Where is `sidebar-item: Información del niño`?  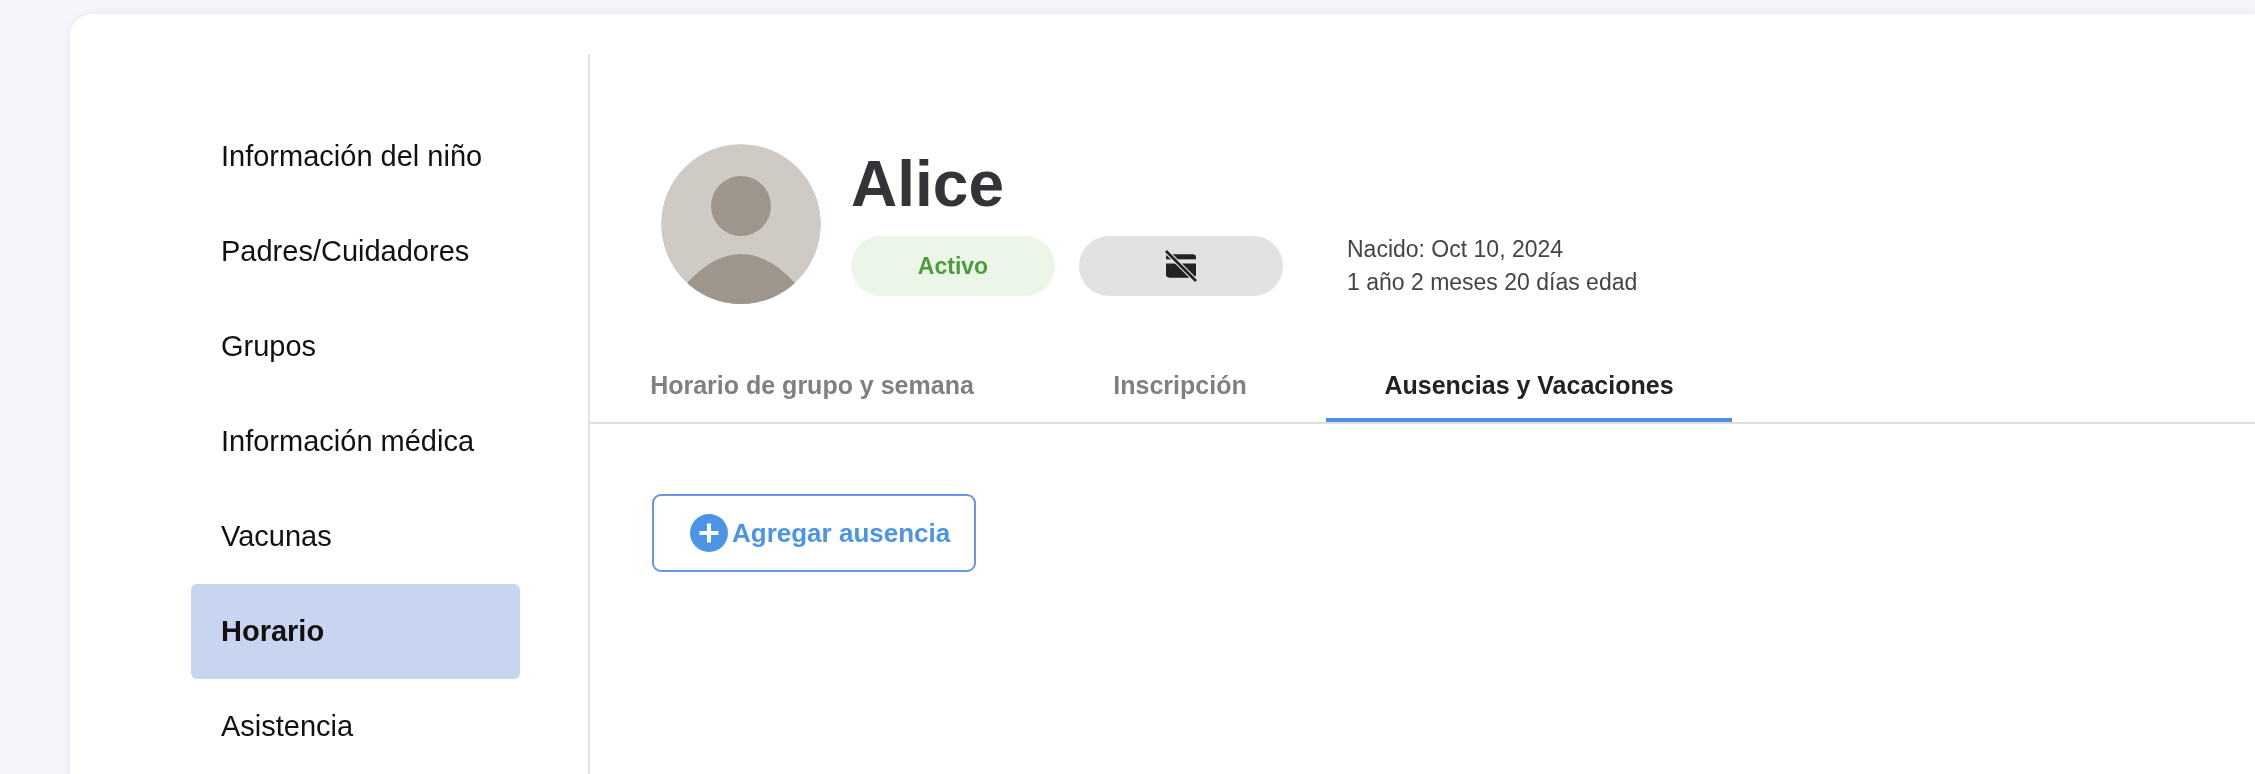 sidebar-item: Información del niño is located at coordinates (355, 156).